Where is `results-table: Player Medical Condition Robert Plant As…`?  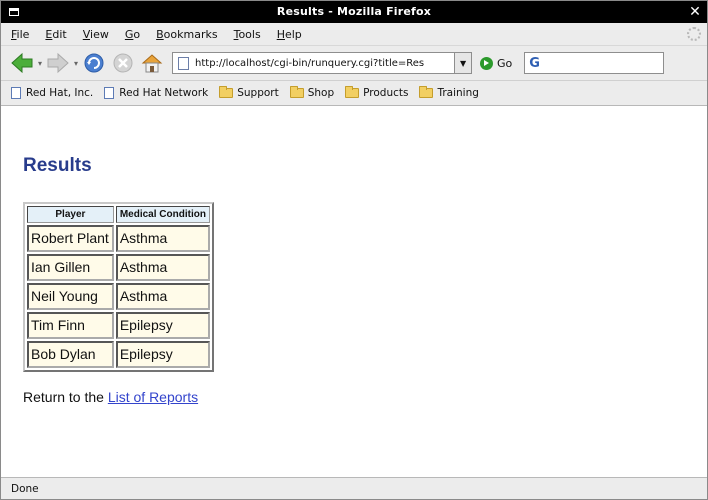
results-table: Player Medical Condition Robert Plant As… is located at coordinates (118, 287).